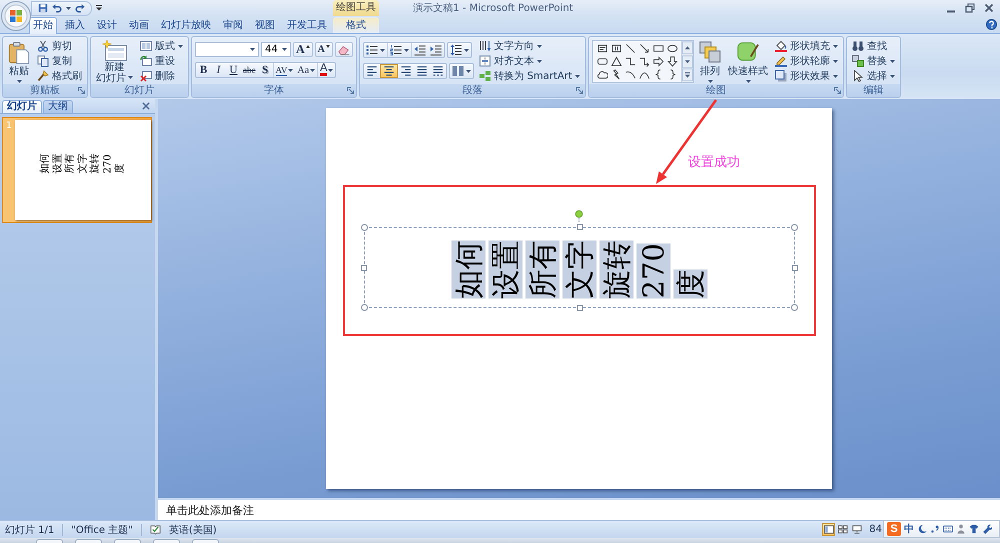 The height and width of the screenshot is (543, 1000). Describe the element at coordinates (529, 76) in the screenshot. I see `convert-smartart-button: 转换为 SmartArt` at that location.